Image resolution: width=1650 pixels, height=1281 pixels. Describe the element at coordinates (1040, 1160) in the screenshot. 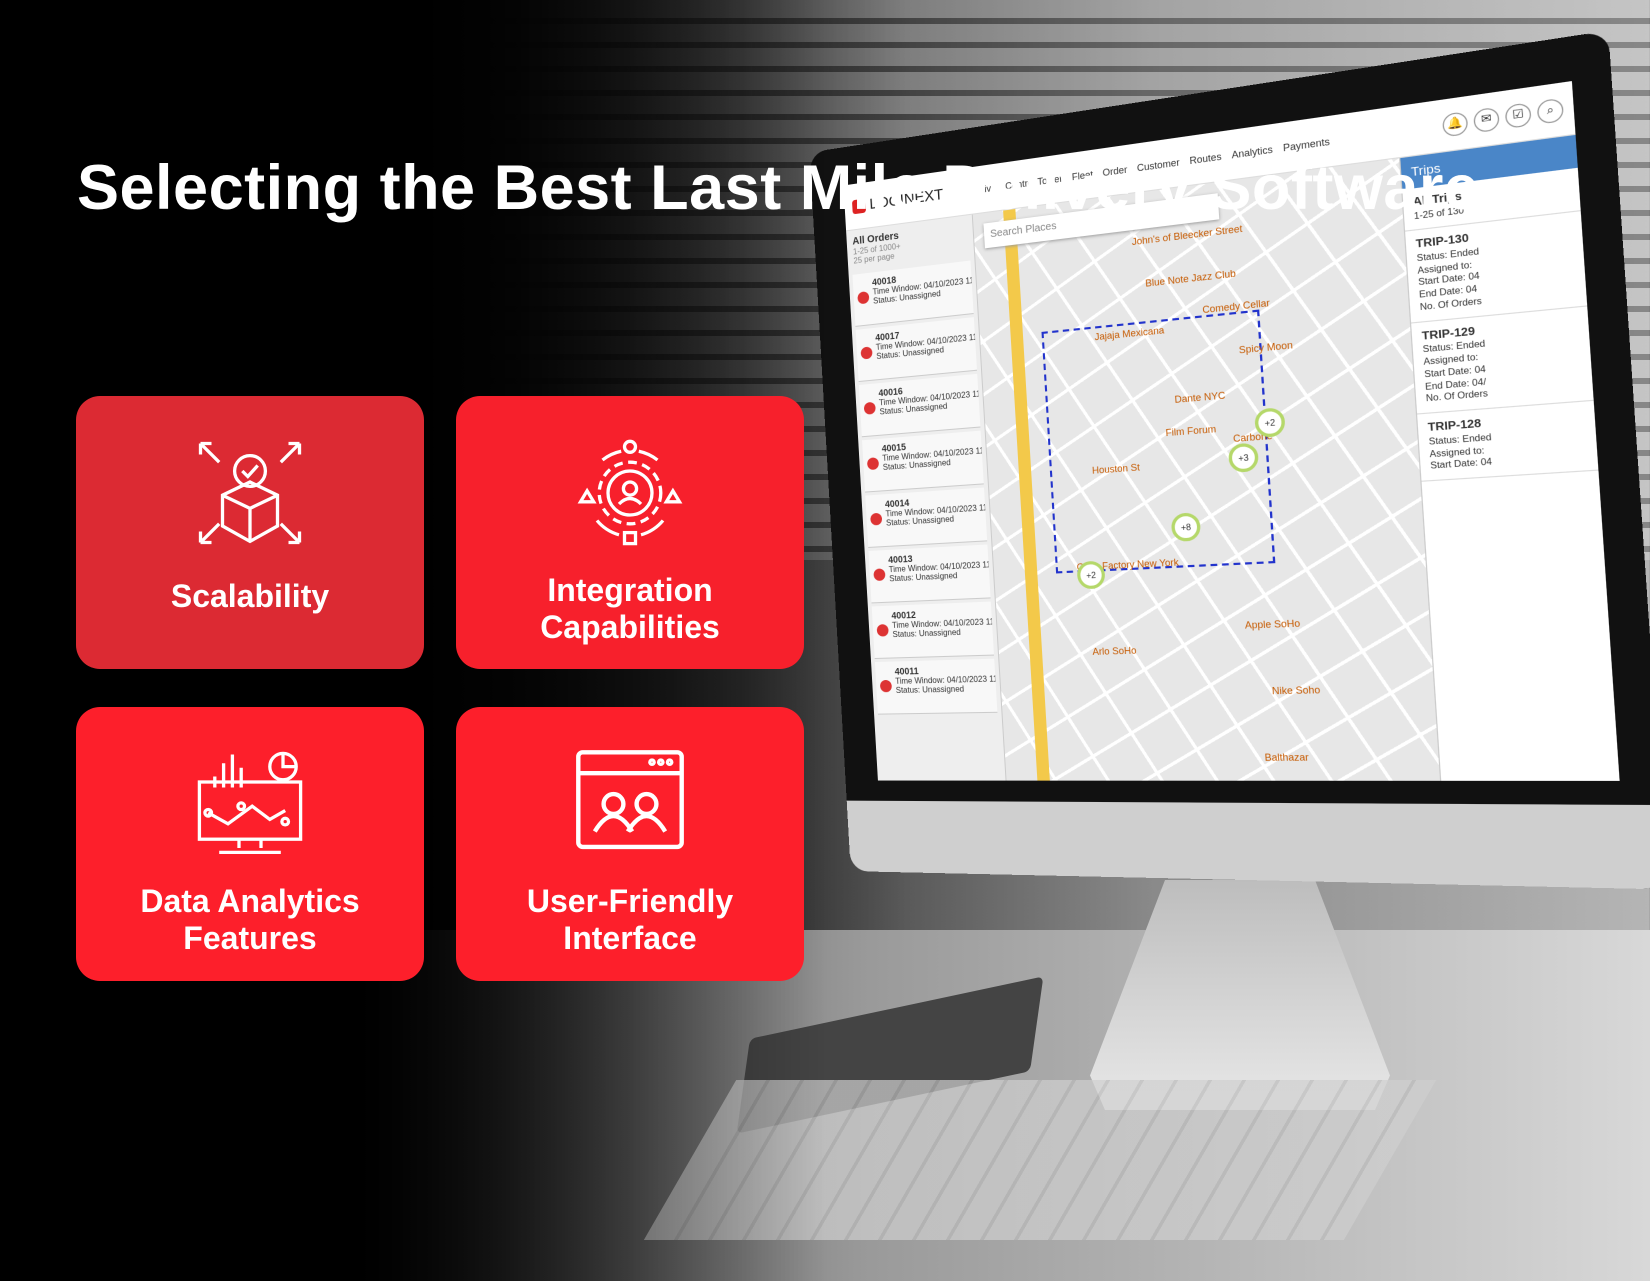

I see `keyboard` at that location.